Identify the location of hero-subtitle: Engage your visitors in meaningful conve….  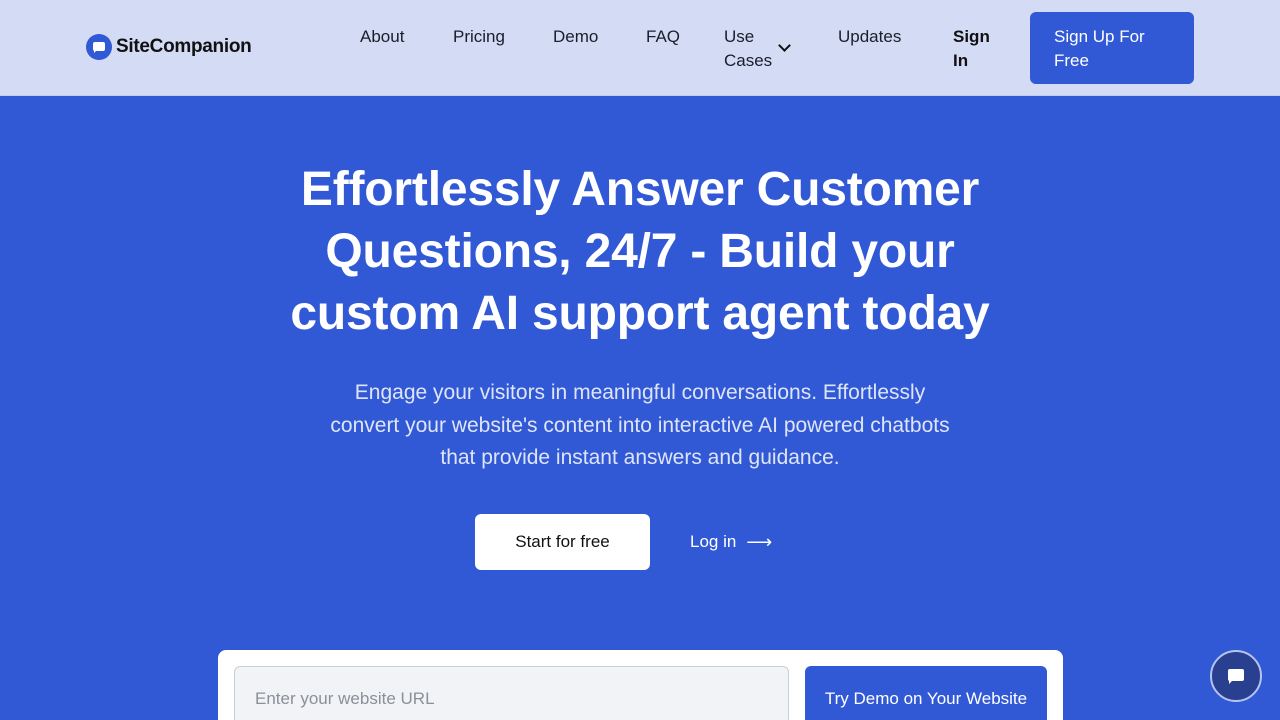
(640, 425).